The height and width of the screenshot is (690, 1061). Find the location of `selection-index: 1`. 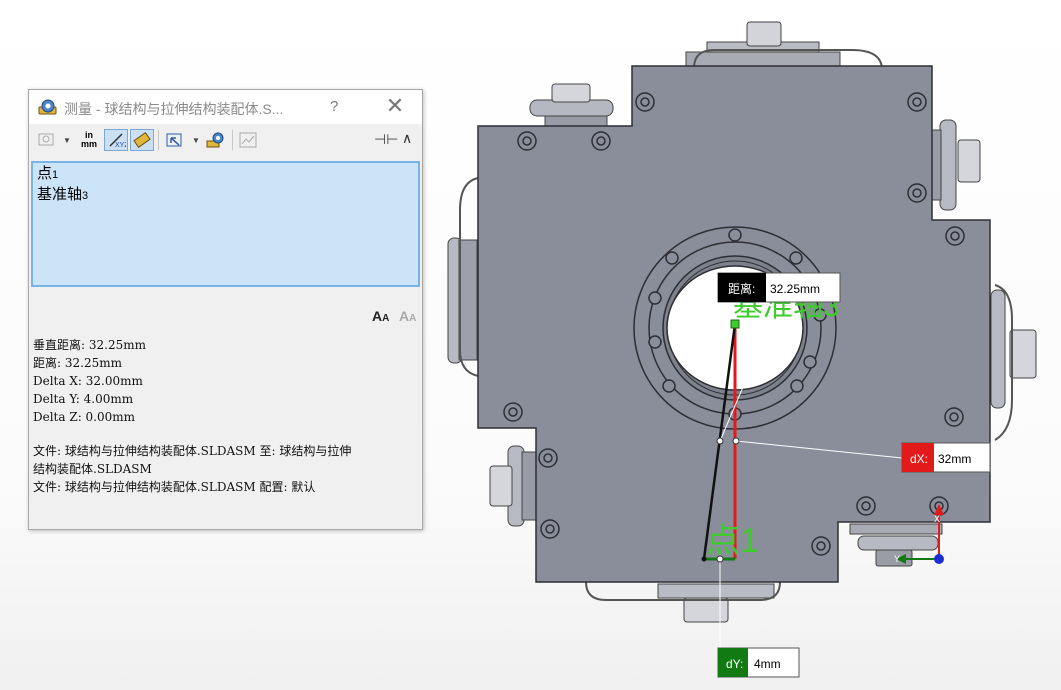

selection-index: 1 is located at coordinates (55, 175).